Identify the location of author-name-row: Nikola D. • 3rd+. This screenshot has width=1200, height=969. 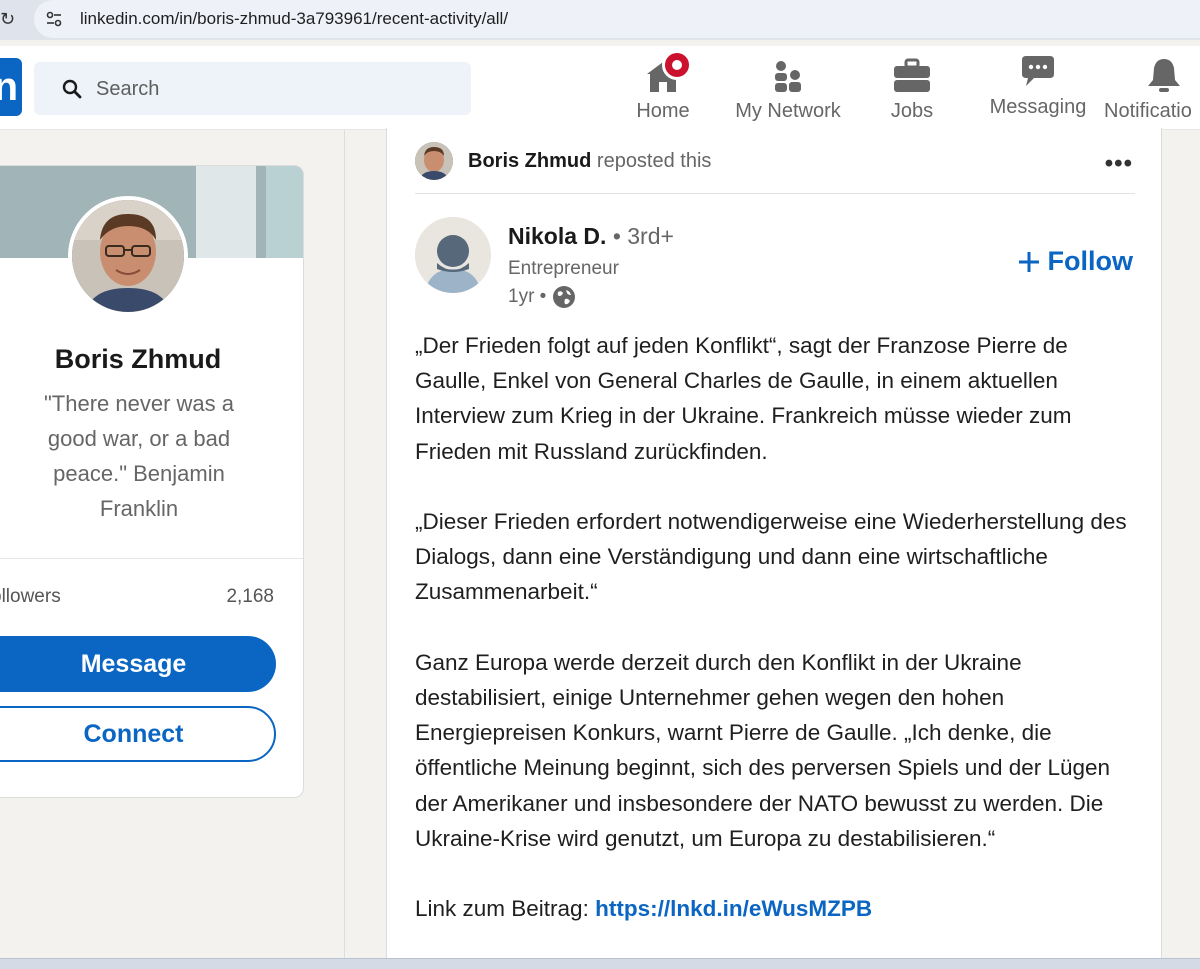
(591, 236).